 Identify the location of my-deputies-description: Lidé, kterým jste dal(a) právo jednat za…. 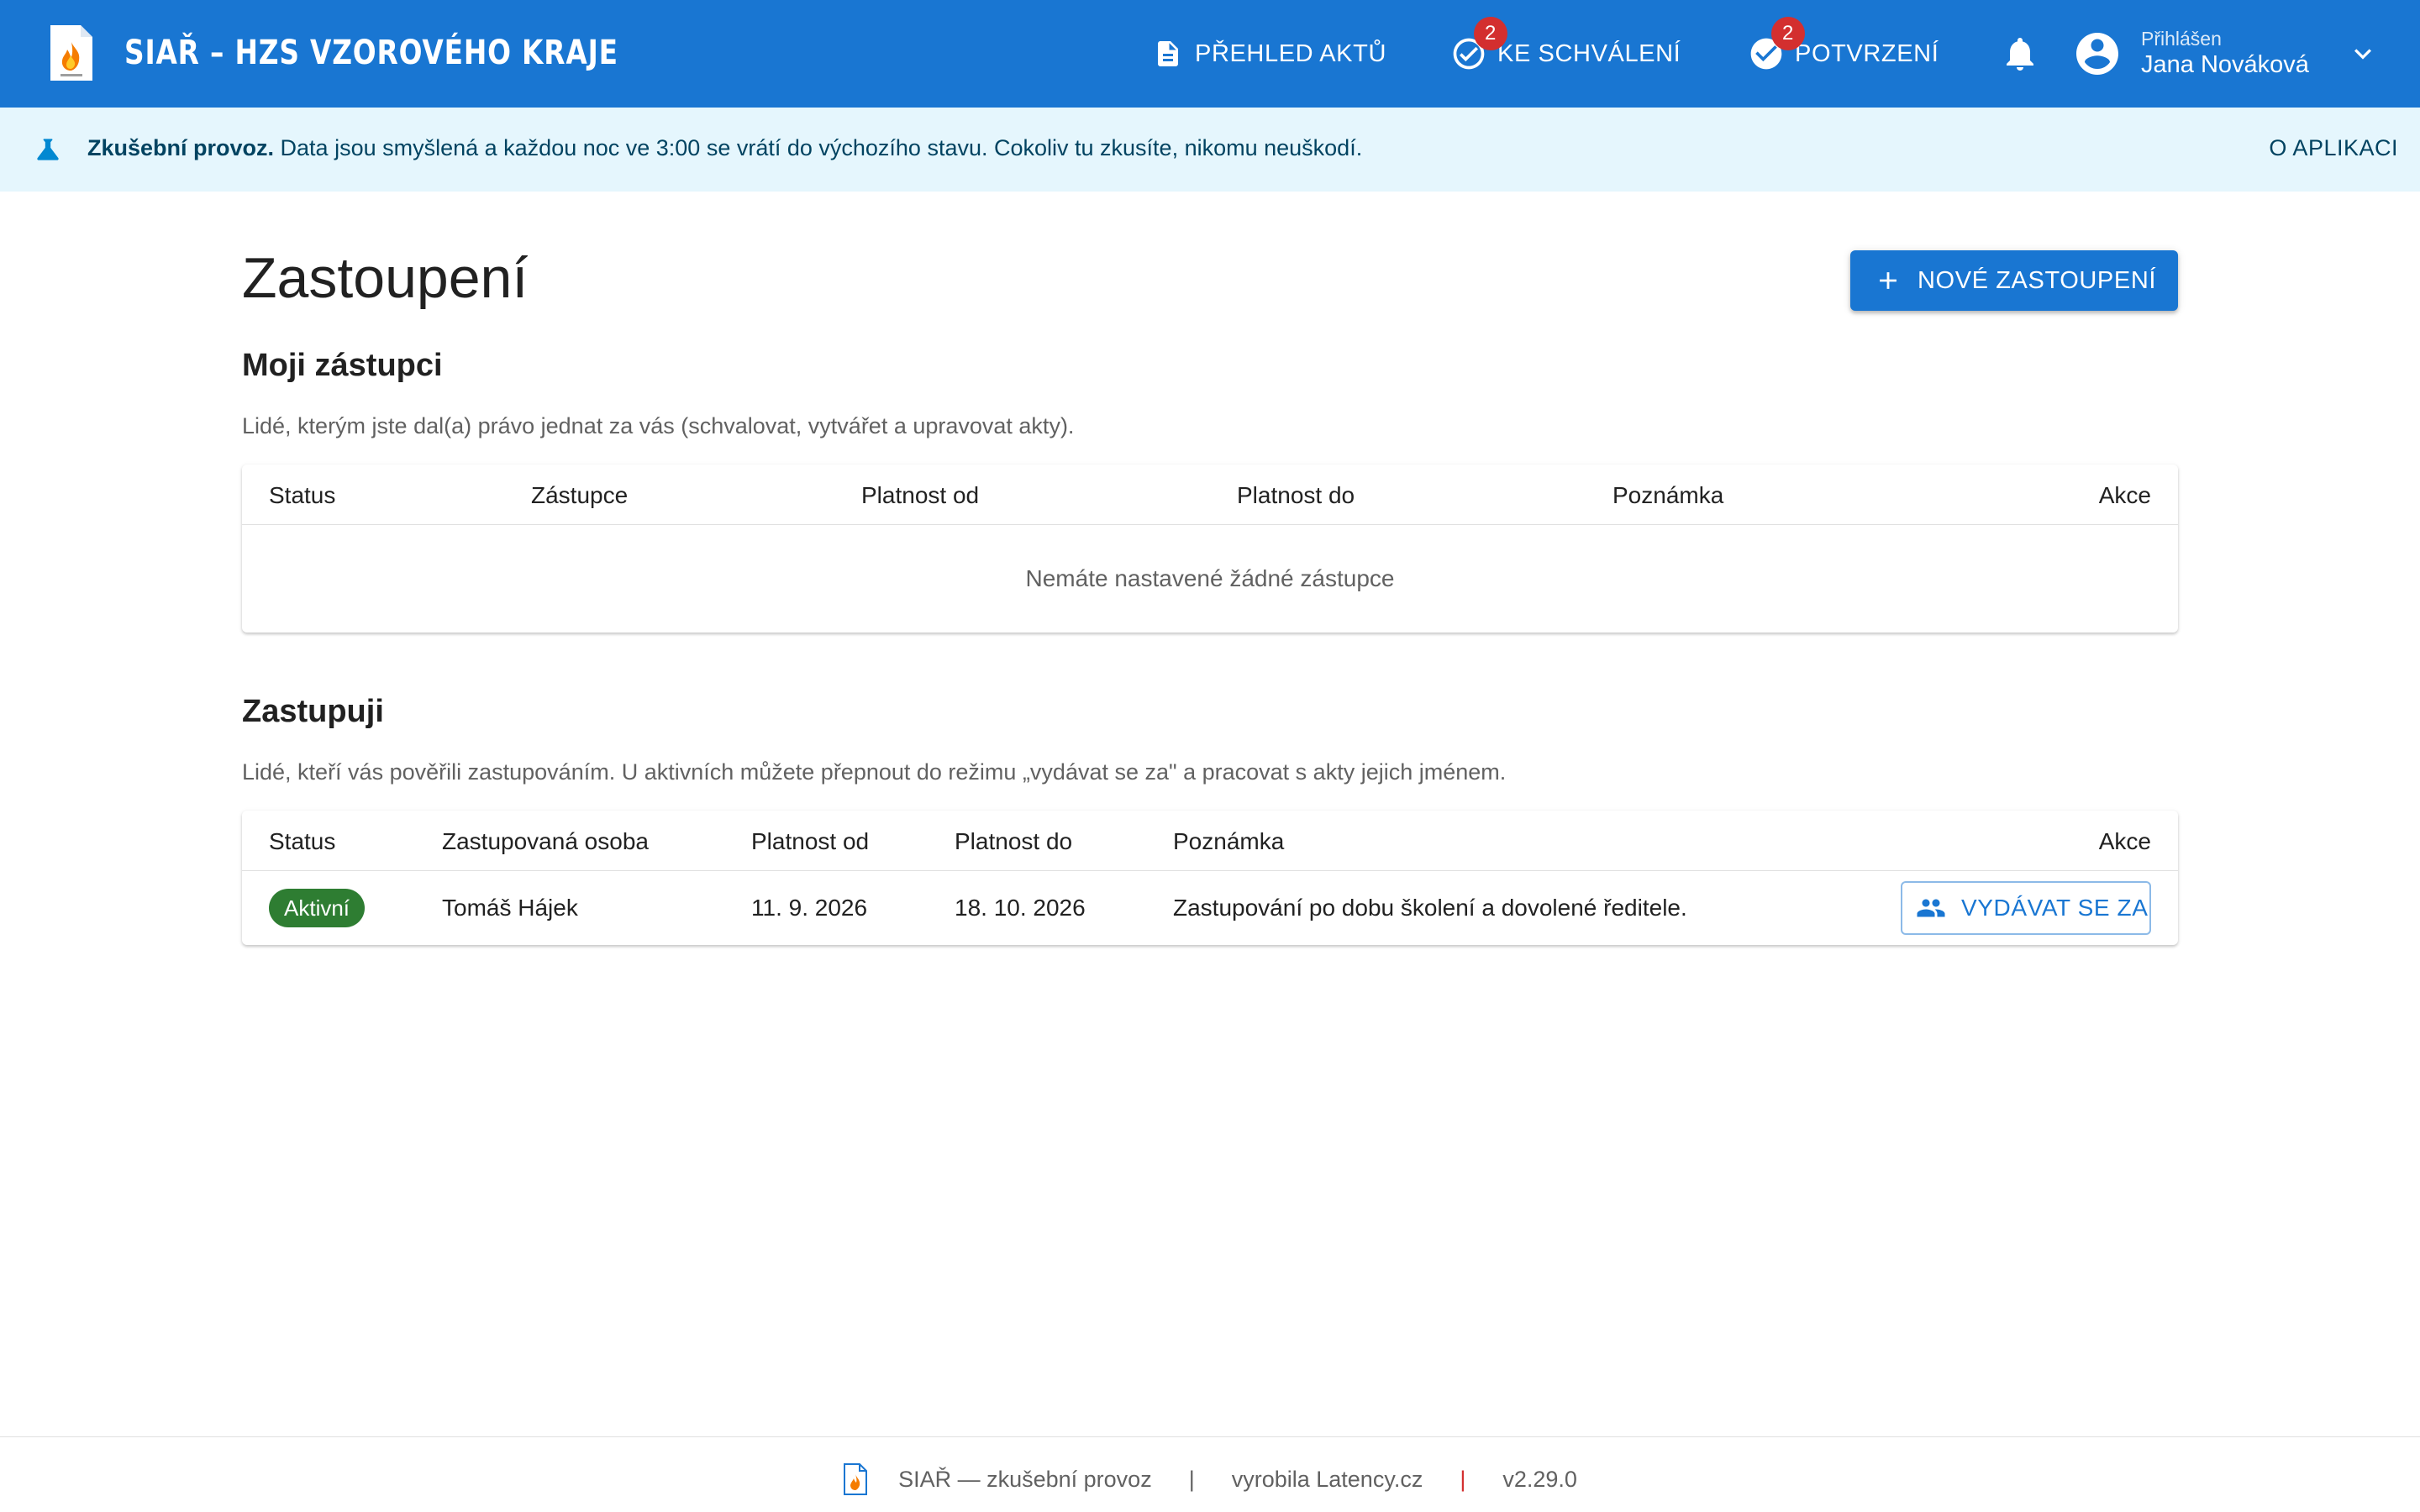
(658, 425).